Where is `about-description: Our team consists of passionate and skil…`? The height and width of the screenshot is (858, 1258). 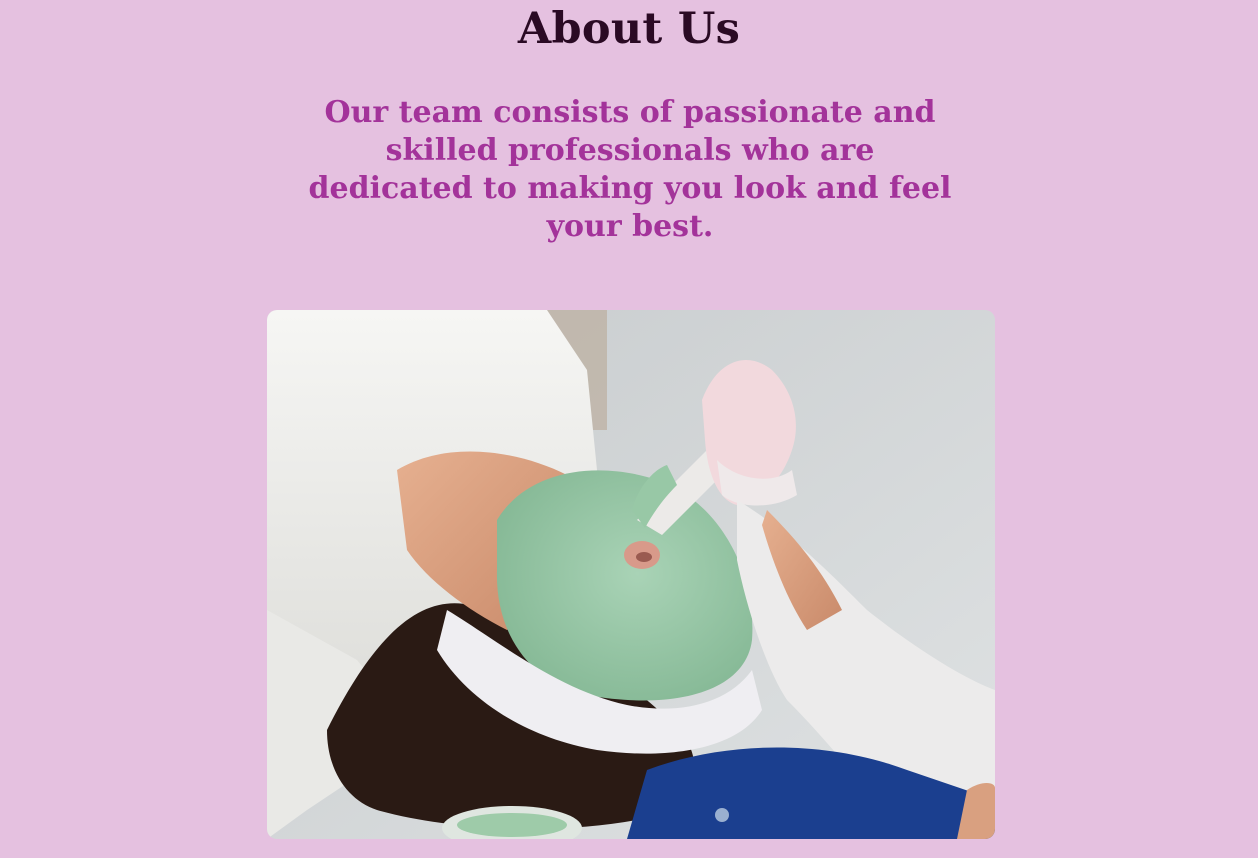 about-description: Our team consists of passionate and skil… is located at coordinates (630, 169).